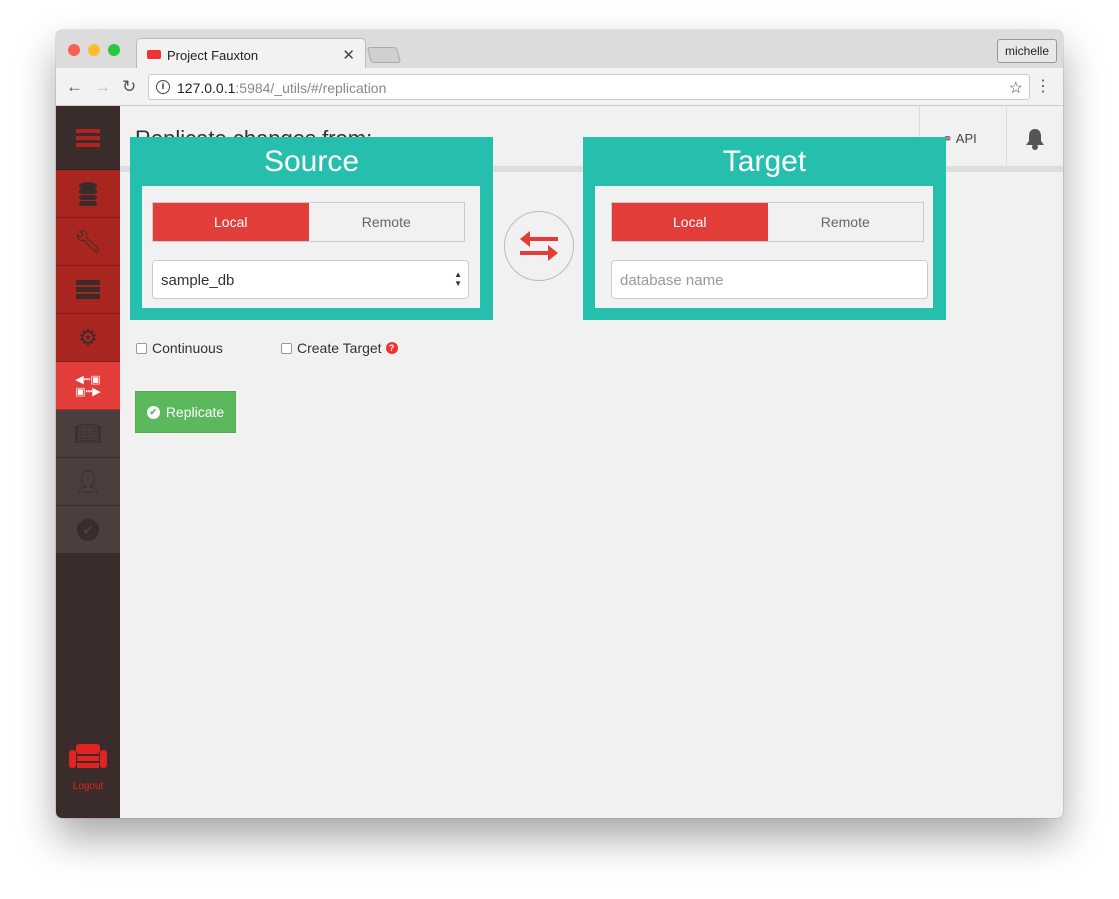 The height and width of the screenshot is (899, 1119). Describe the element at coordinates (187, 348) in the screenshot. I see `continuous-label: Continuous` at that location.